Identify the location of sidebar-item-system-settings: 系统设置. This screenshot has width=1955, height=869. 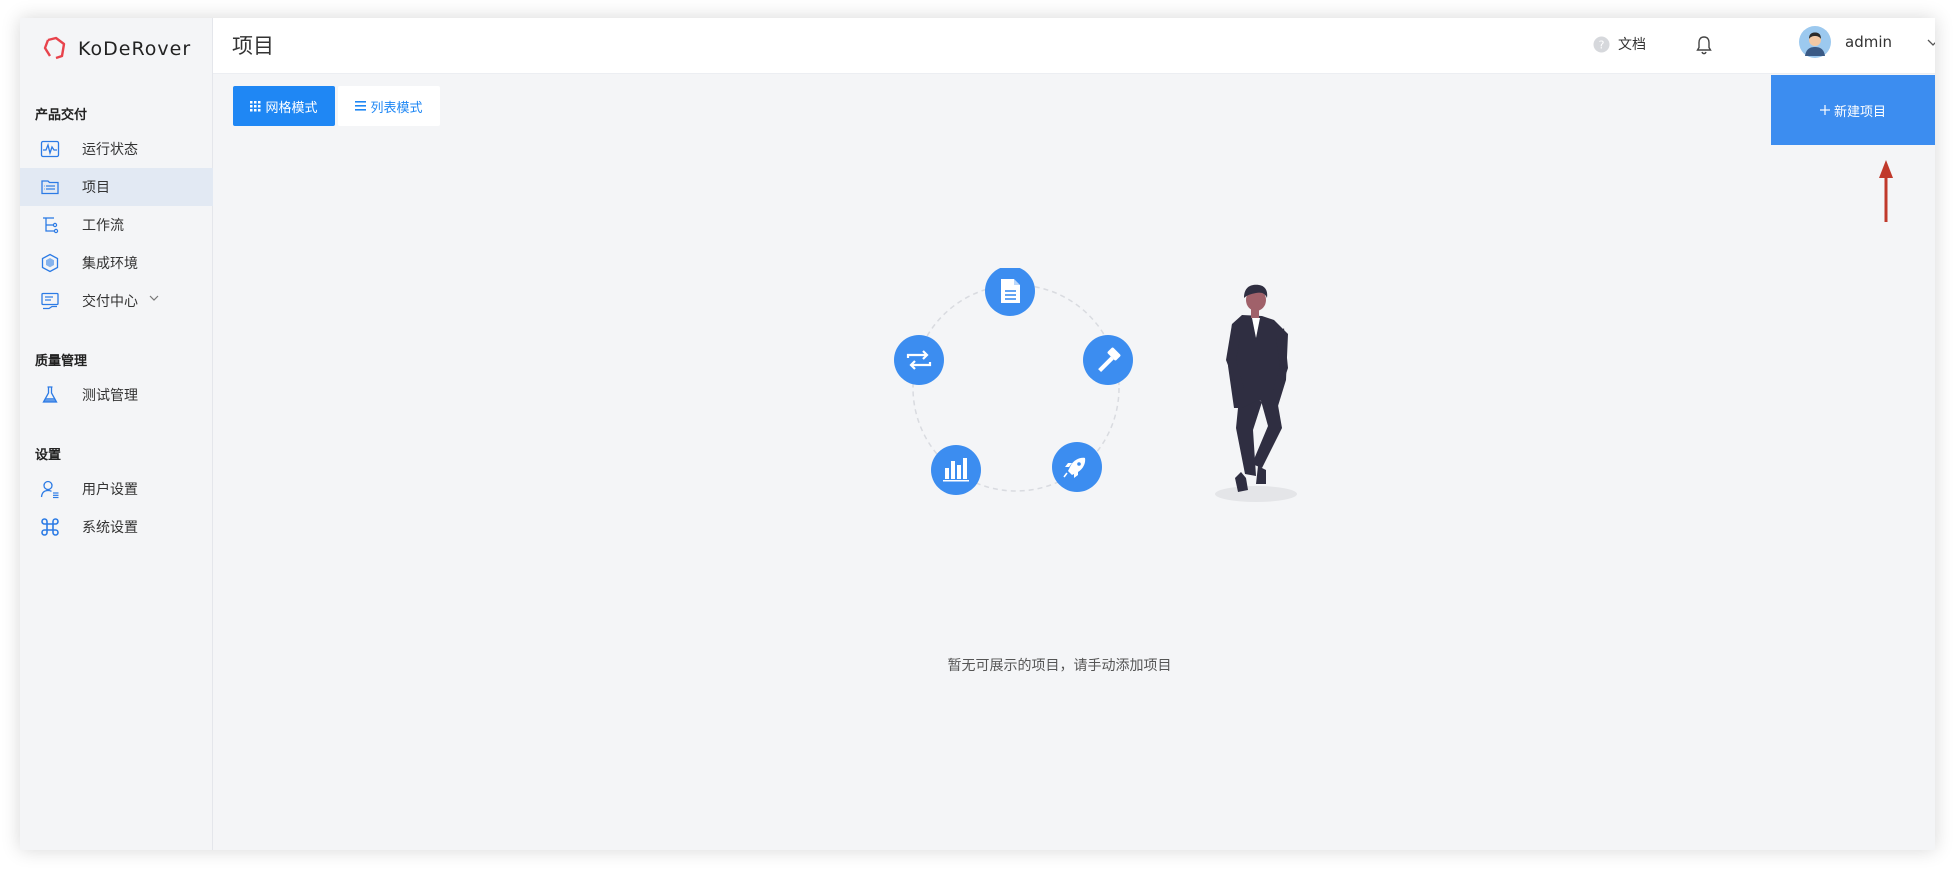
(116, 527).